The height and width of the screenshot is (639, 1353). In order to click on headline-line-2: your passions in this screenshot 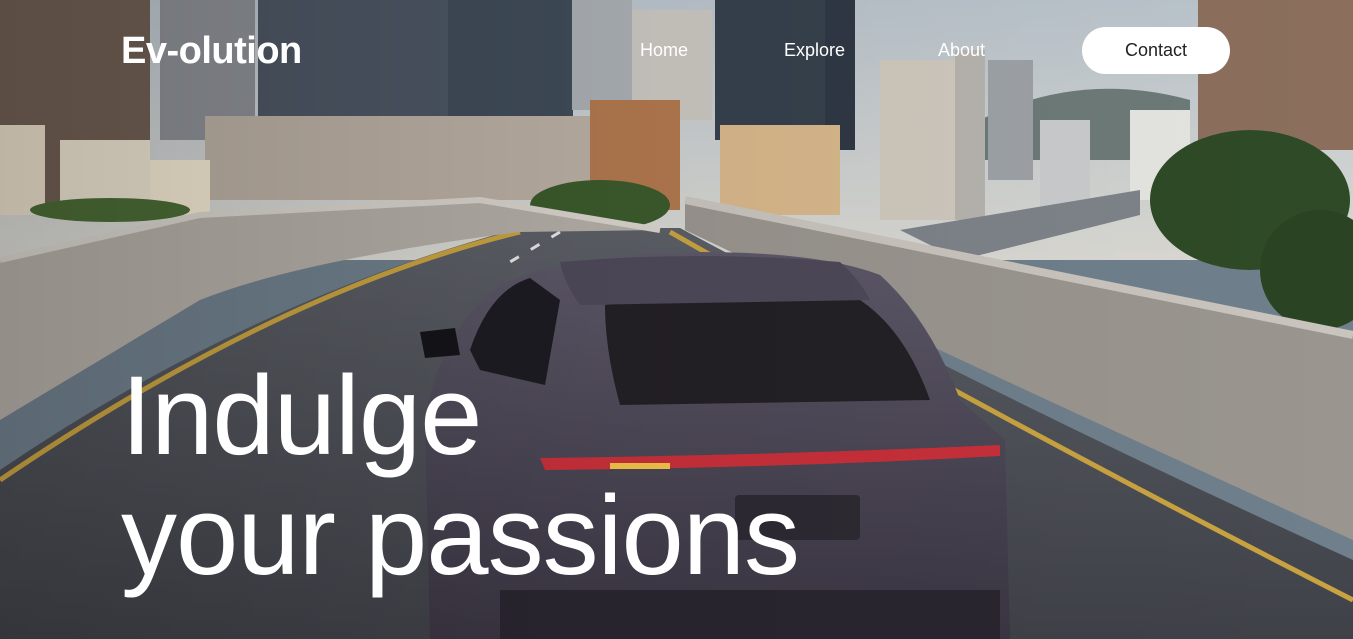, I will do `click(460, 535)`.